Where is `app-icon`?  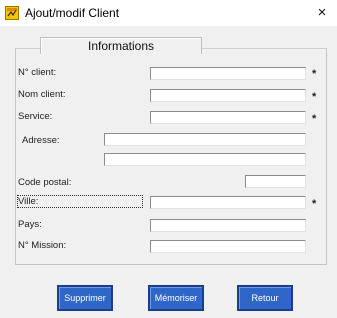 app-icon is located at coordinates (12, 13).